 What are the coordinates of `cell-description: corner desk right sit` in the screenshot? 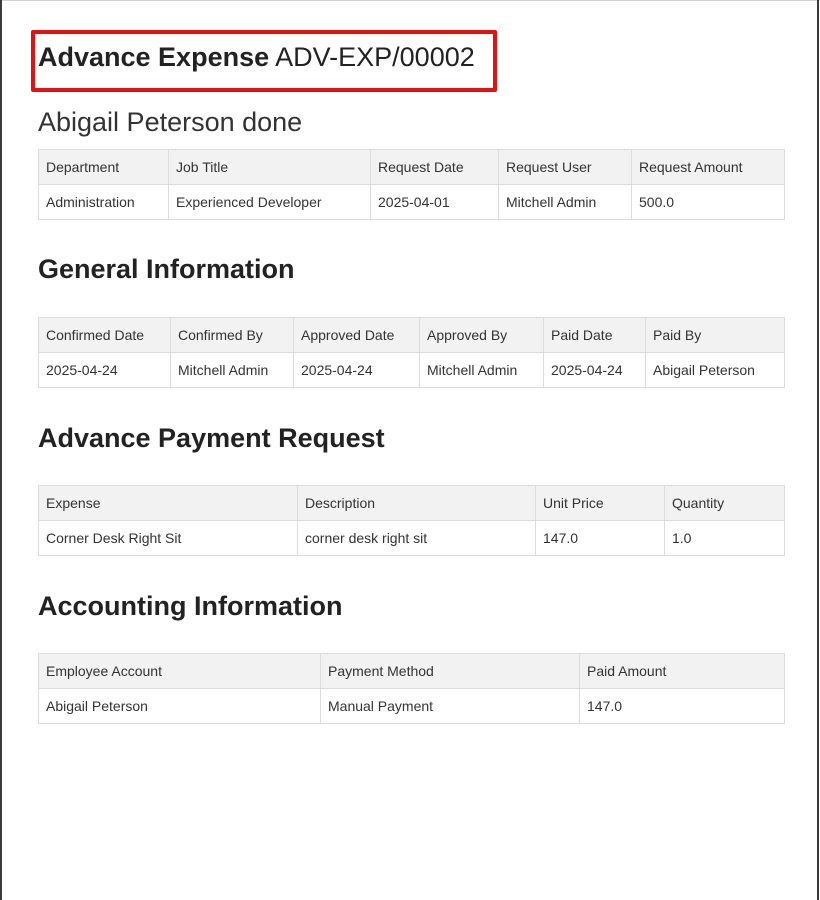 It's located at (416, 538).